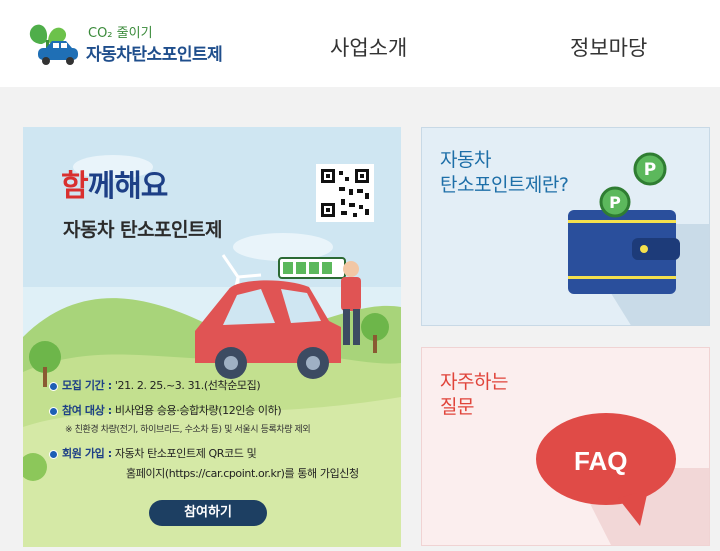 This screenshot has height=551, width=720. What do you see at coordinates (565, 226) in the screenshot?
I see `card-what-is-carbon-point: P P 자동차 탄소포인트제란?` at bounding box center [565, 226].